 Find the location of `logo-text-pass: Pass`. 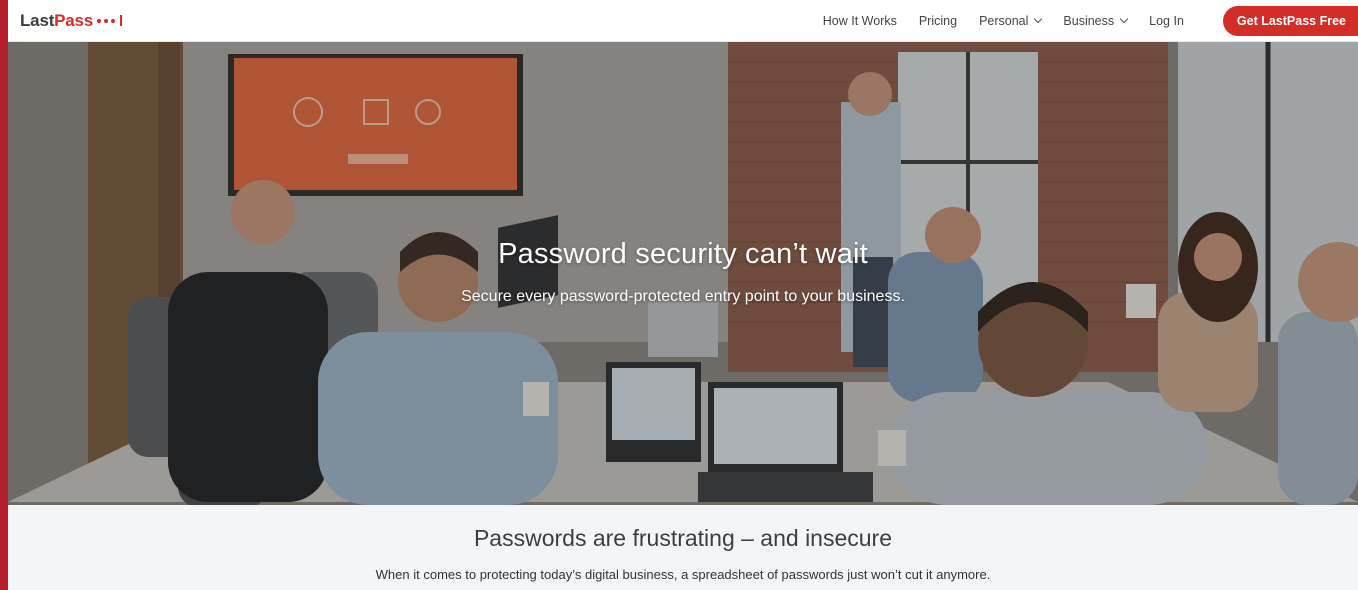

logo-text-pass: Pass is located at coordinates (74, 20).